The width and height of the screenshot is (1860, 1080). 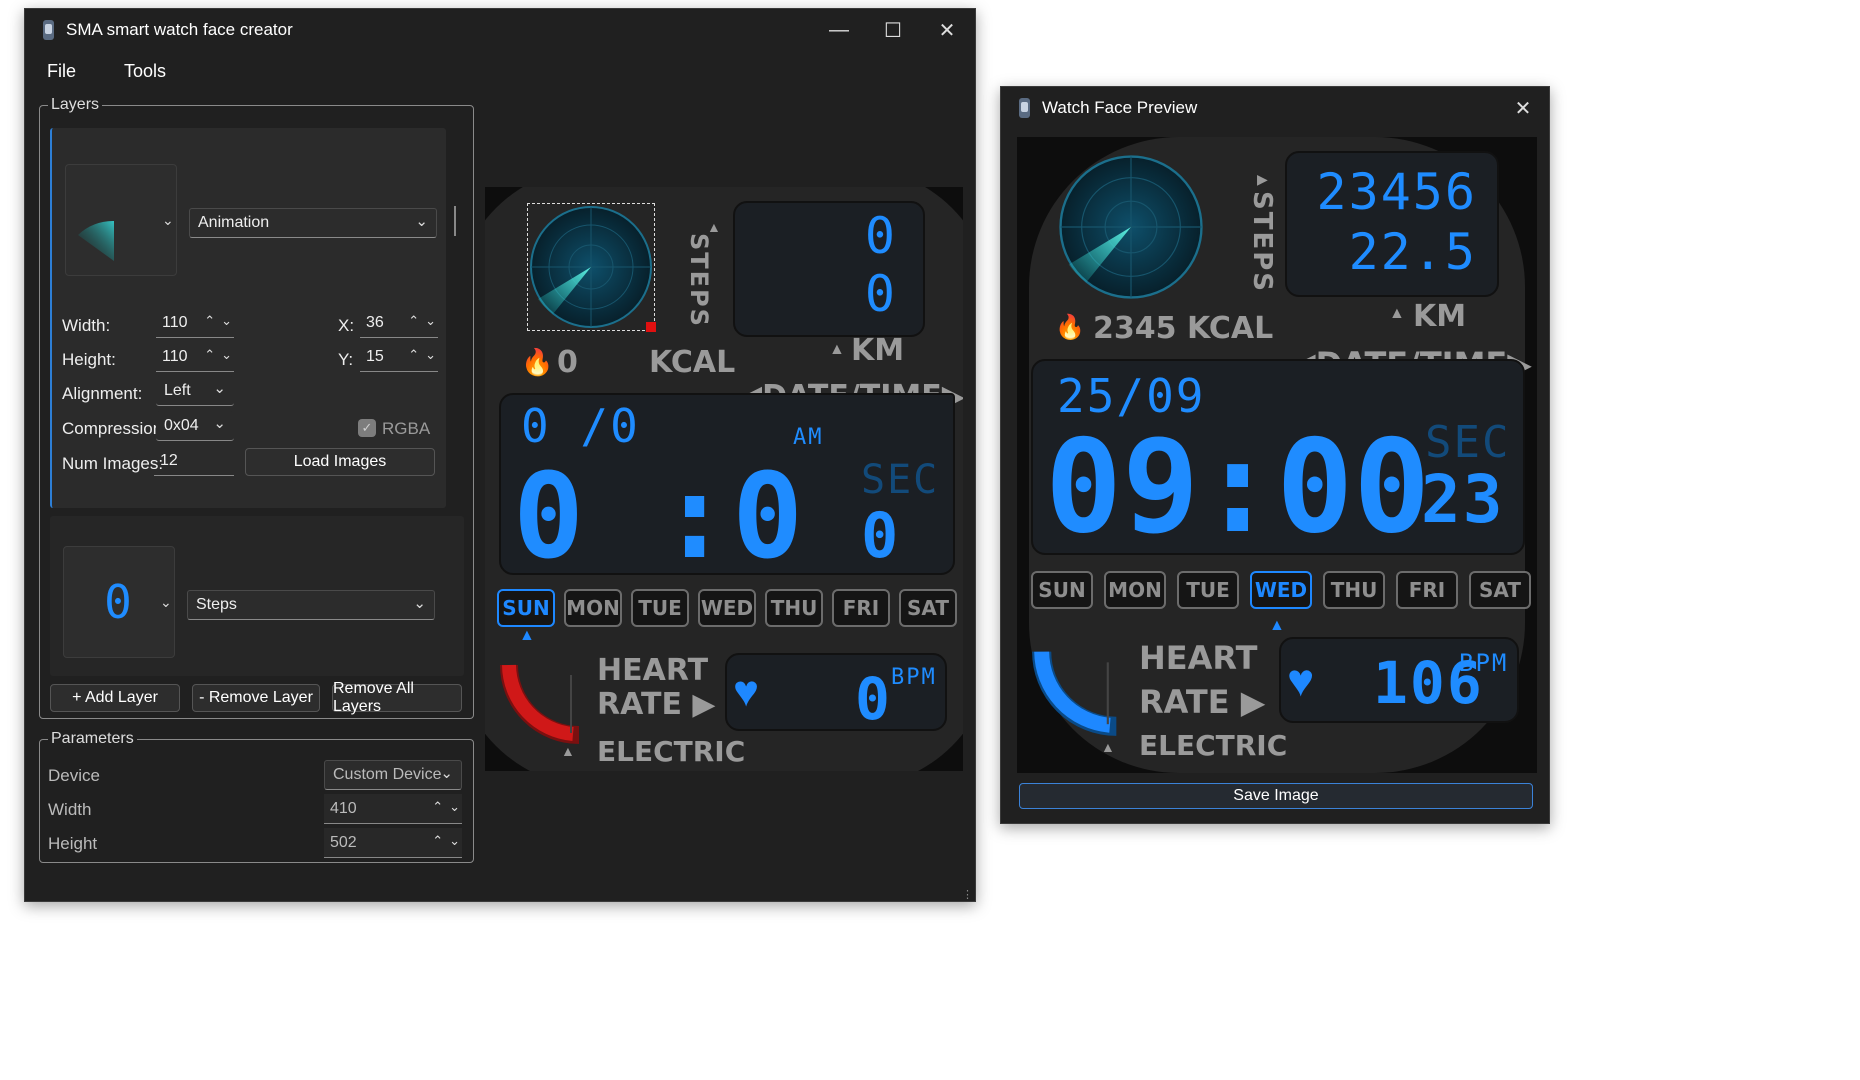 What do you see at coordinates (145, 71) in the screenshot?
I see `menu-tools: Tools` at bounding box center [145, 71].